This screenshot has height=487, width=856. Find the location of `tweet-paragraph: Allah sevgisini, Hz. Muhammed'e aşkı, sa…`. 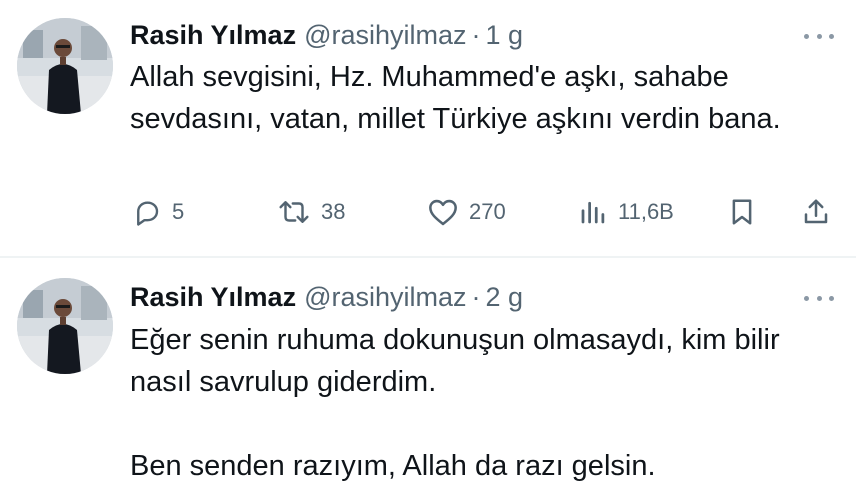

tweet-paragraph: Allah sevgisini, Hz. Muhammed'e aşkı, sa… is located at coordinates (455, 98).